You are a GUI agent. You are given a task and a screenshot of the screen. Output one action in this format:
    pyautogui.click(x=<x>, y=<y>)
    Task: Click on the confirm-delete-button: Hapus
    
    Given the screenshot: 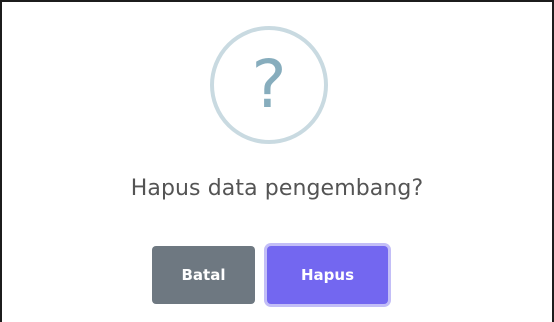 What is the action you would take?
    pyautogui.click(x=327, y=275)
    